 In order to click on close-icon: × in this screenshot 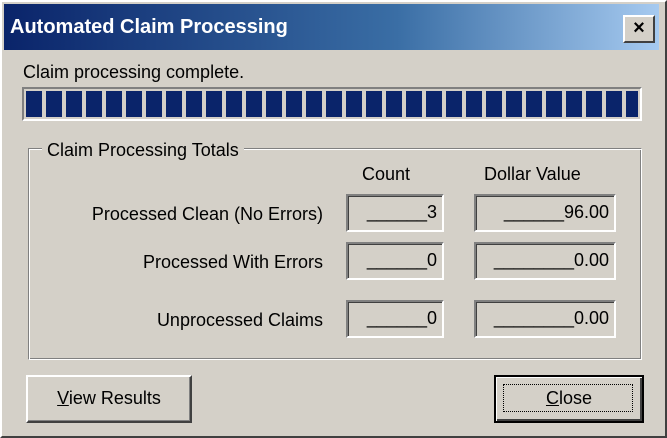, I will do `click(639, 29)`.